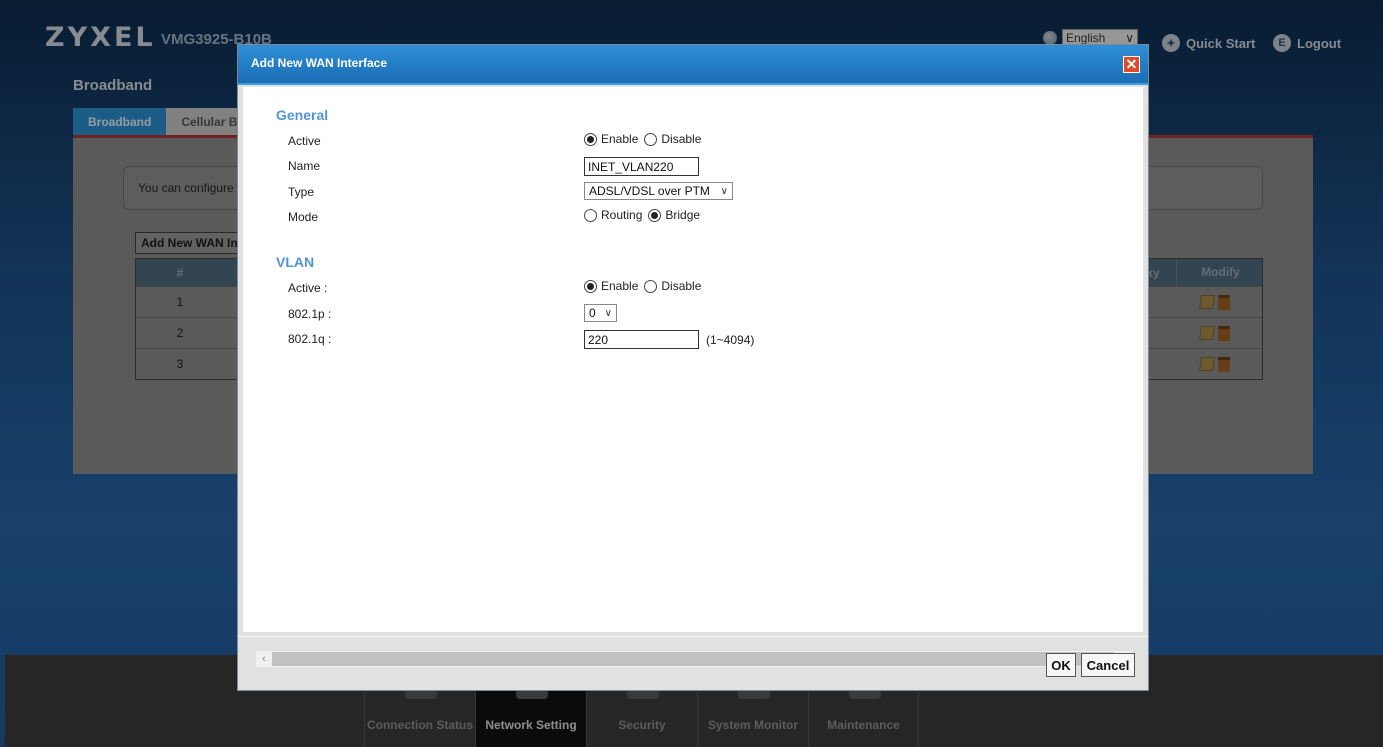 Image resolution: width=1383 pixels, height=747 pixels. What do you see at coordinates (730, 339) in the screenshot?
I see `q8021-range-hint: (1~4094)` at bounding box center [730, 339].